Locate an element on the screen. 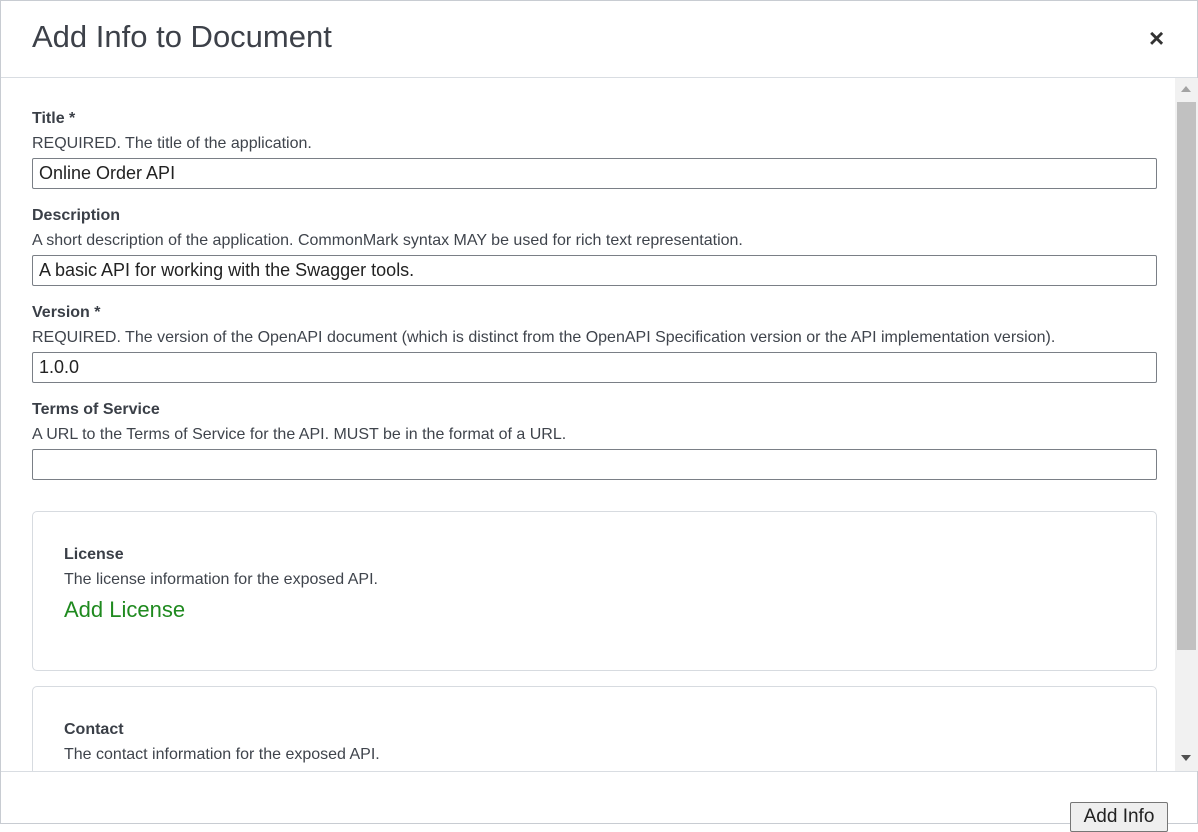 This screenshot has width=1198, height=832. close-icon: × is located at coordinates (1156, 38).